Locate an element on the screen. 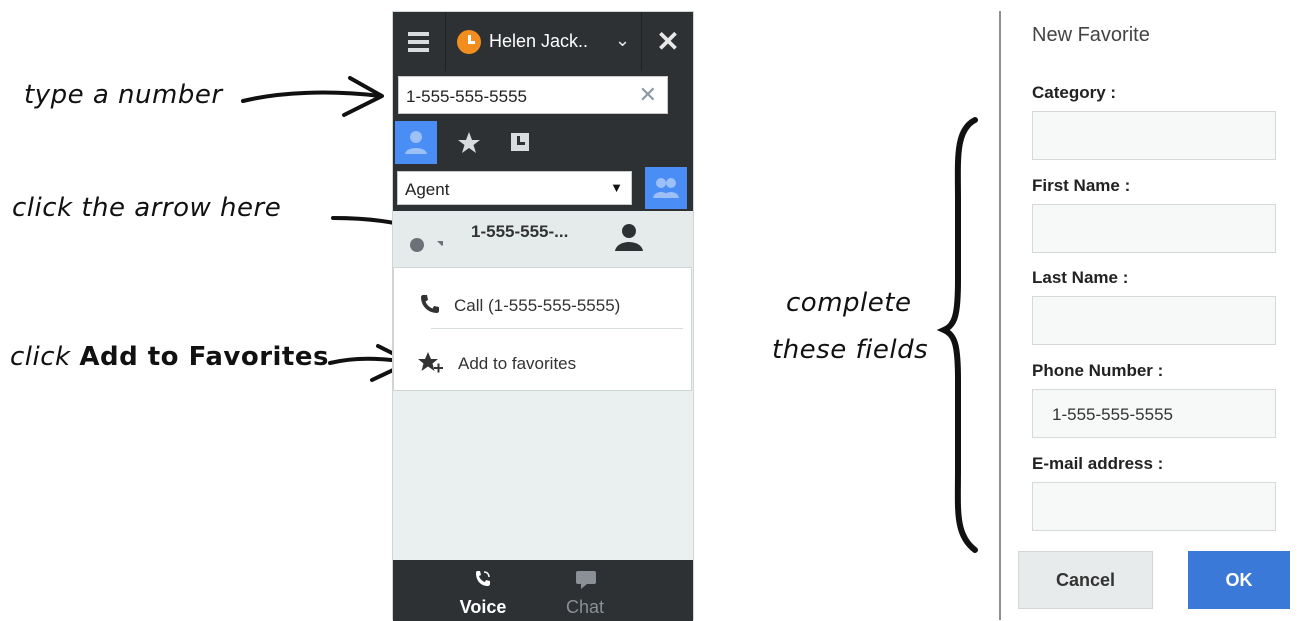 This screenshot has height=621, width=1307. phone-number-field: 1-555-555-5555 is located at coordinates (1154, 413).